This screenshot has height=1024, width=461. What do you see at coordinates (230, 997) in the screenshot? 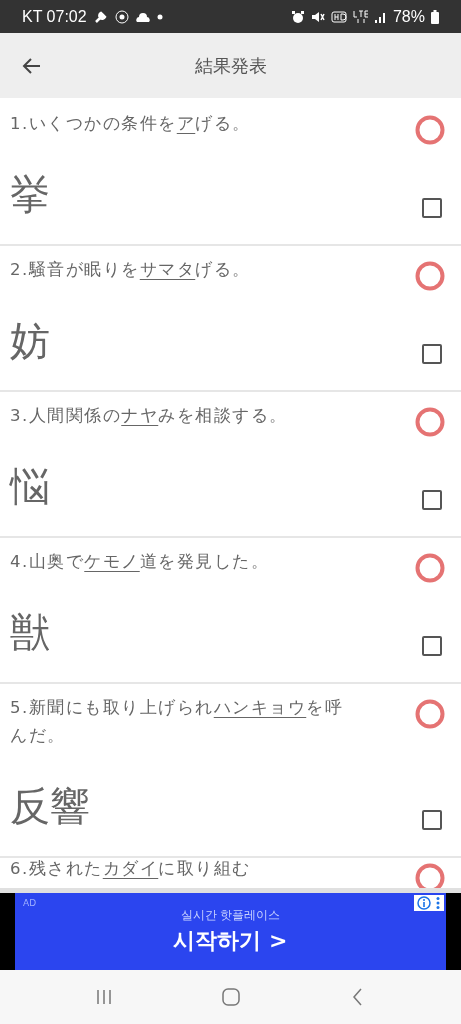
I see `home-icon` at bounding box center [230, 997].